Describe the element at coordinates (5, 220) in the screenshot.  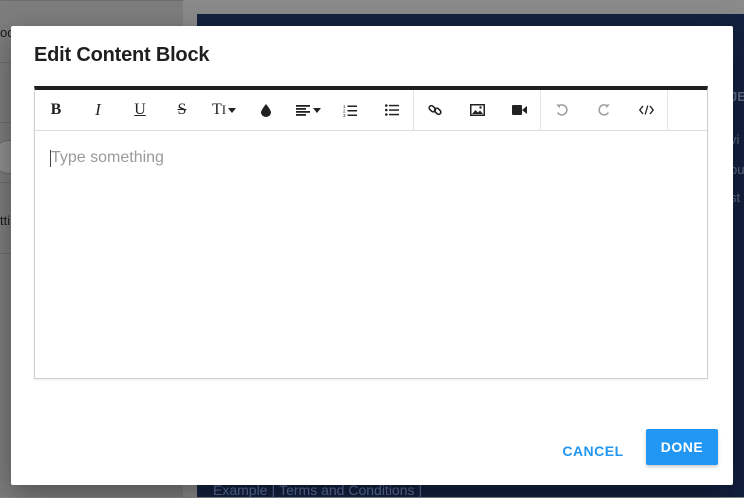
I see `background-text: tti` at that location.